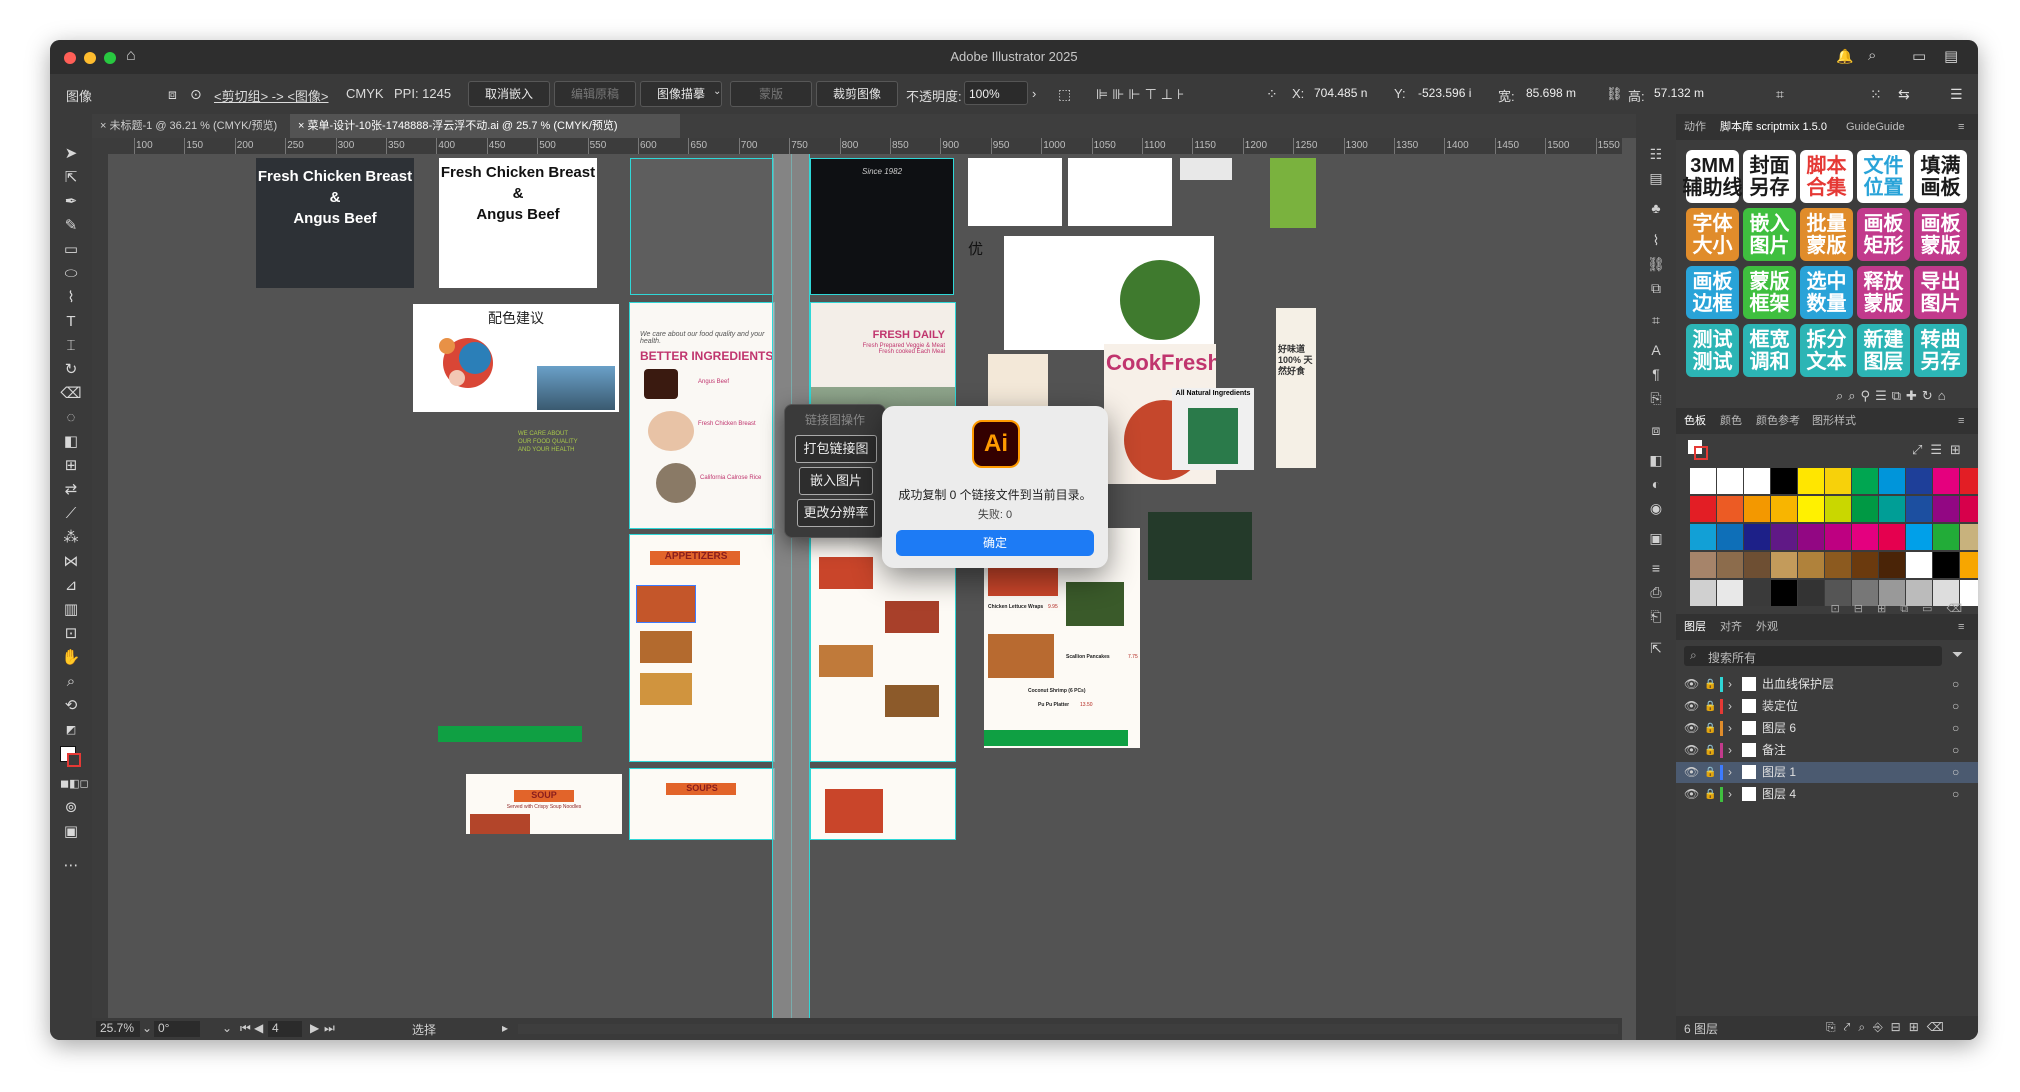 Image resolution: width=2020 pixels, height=1092 pixels. Describe the element at coordinates (74, 760) in the screenshot. I see `stroke-color-swatch` at that location.